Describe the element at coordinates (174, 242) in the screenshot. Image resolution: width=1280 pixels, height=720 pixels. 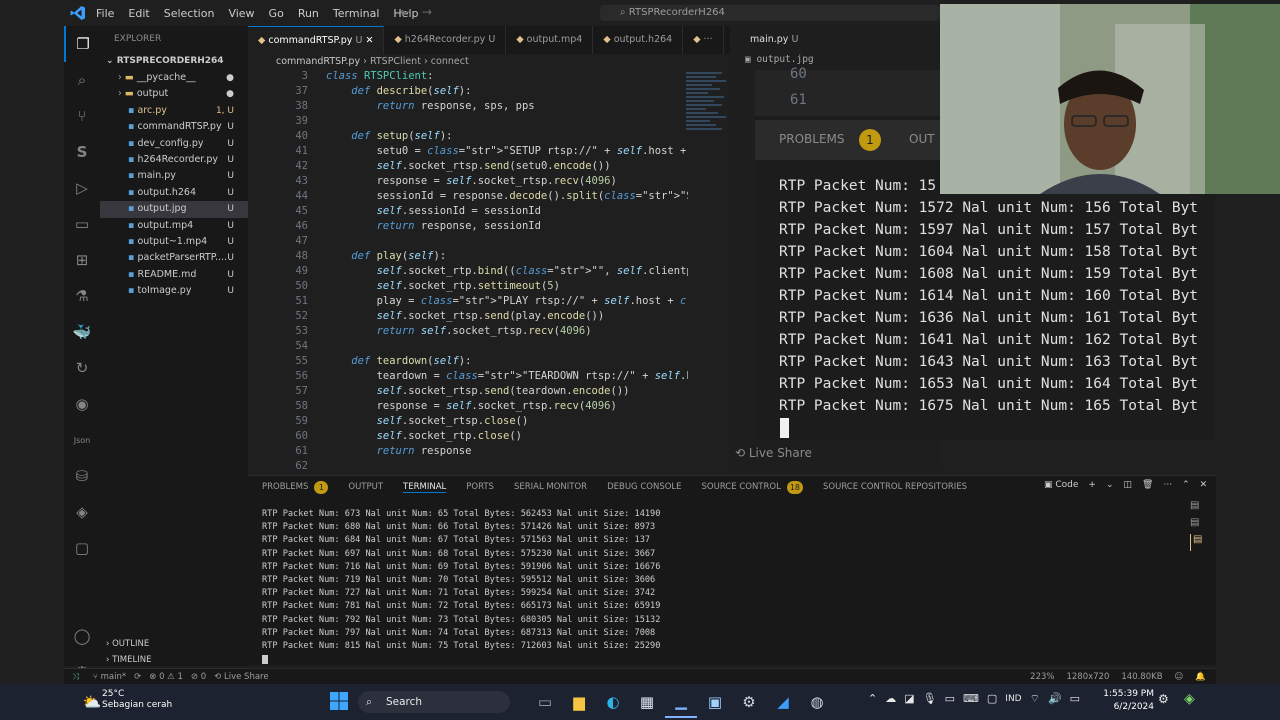
I see `file-item: ▪ output~1.mp4 U` at that location.